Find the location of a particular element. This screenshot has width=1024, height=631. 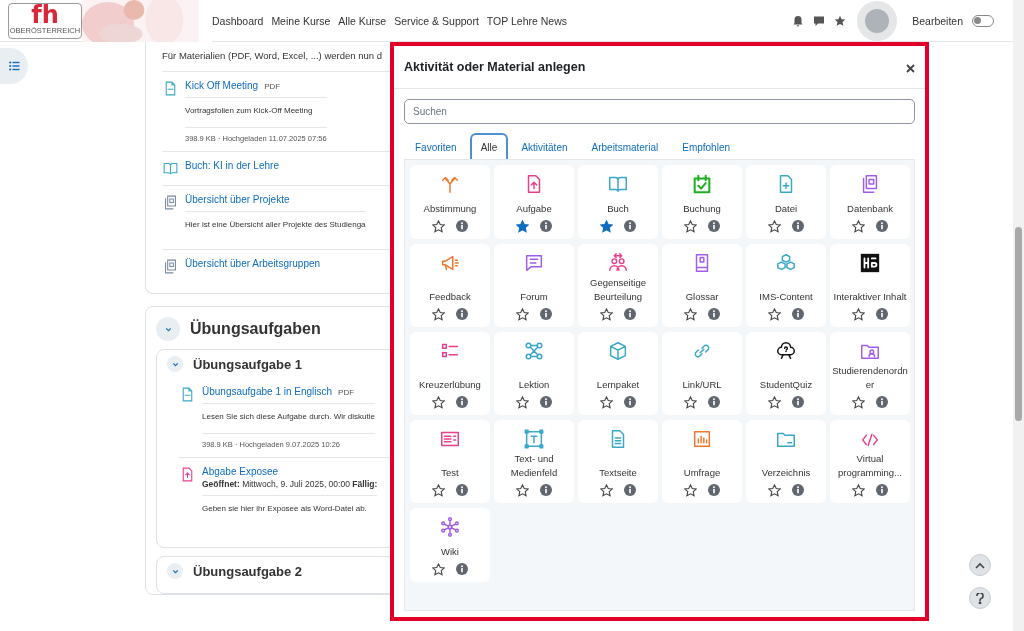

activity-card: Kreuzerlübung is located at coordinates (450, 373).